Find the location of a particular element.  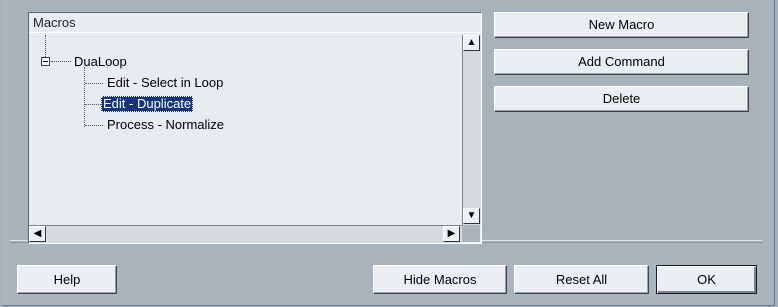

hide-macros-button: Hide Macros is located at coordinates (440, 279).